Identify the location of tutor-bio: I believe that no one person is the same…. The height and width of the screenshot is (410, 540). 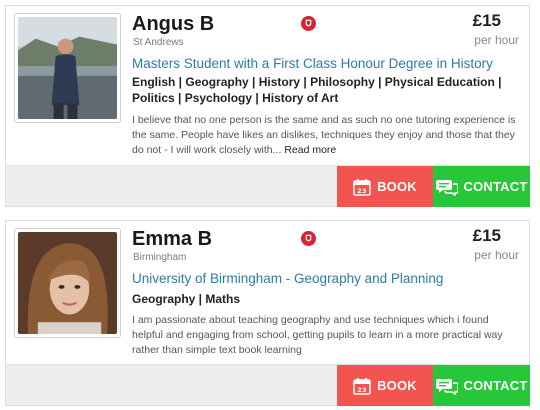
(327, 135).